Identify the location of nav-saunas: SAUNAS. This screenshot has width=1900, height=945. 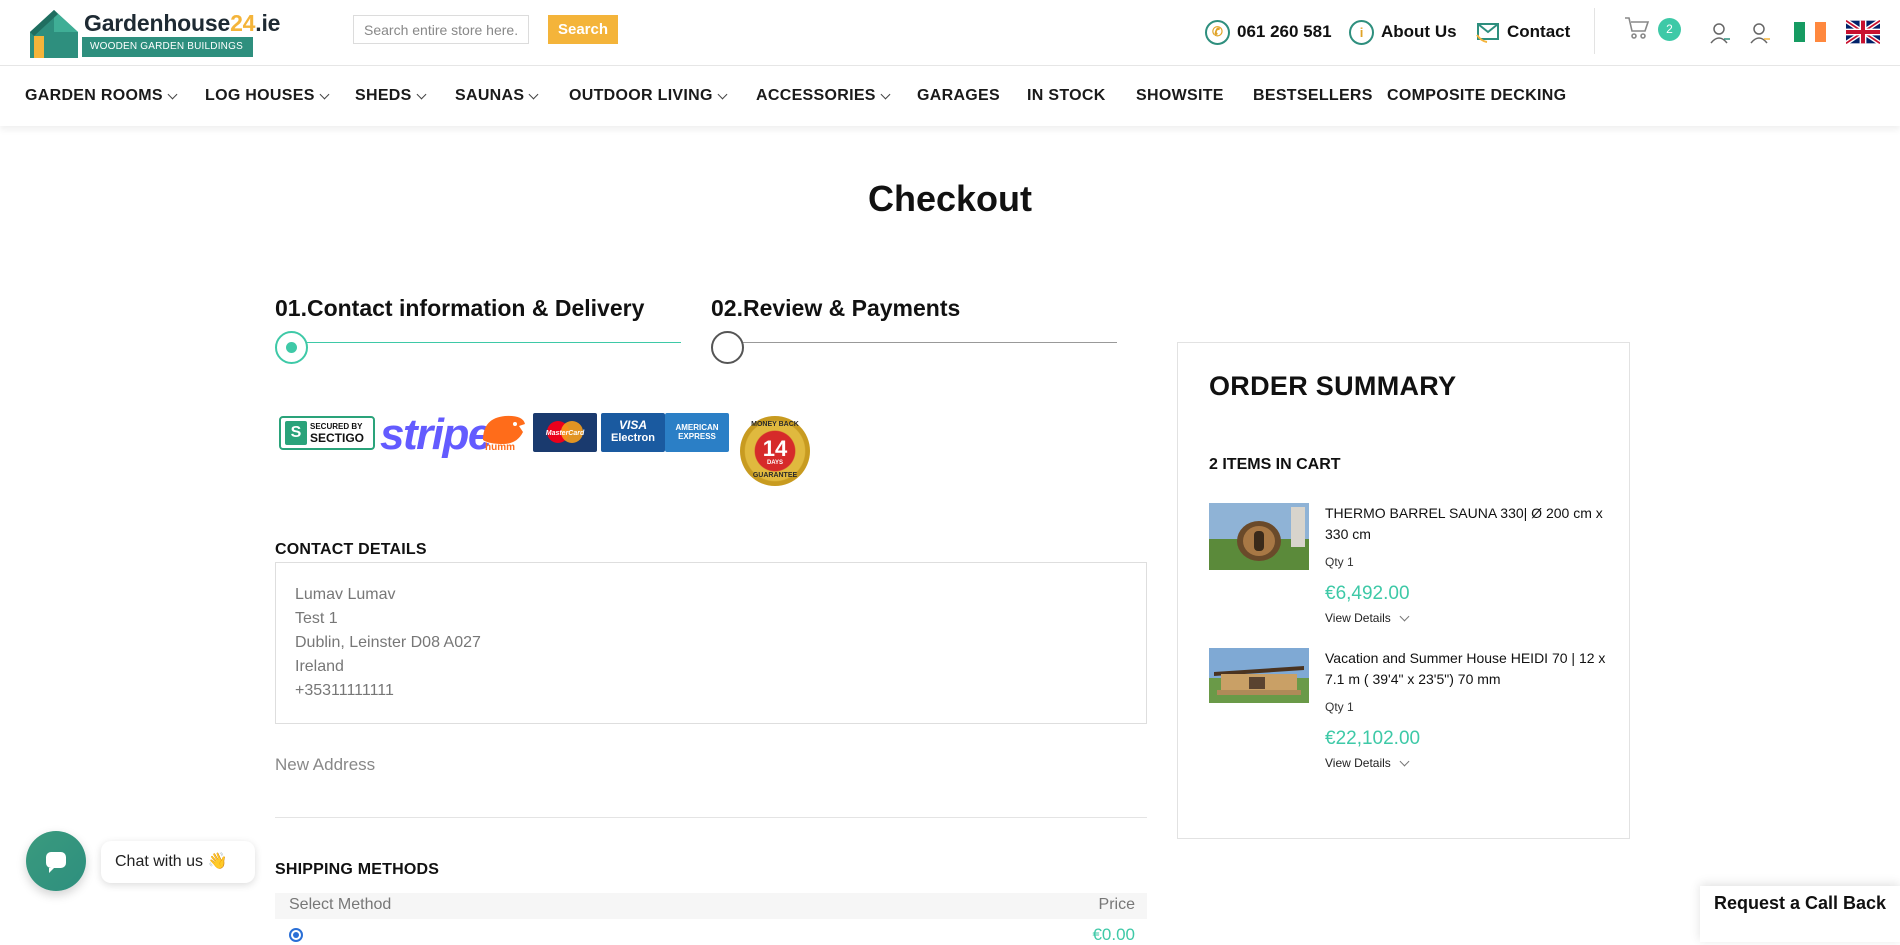
(497, 96).